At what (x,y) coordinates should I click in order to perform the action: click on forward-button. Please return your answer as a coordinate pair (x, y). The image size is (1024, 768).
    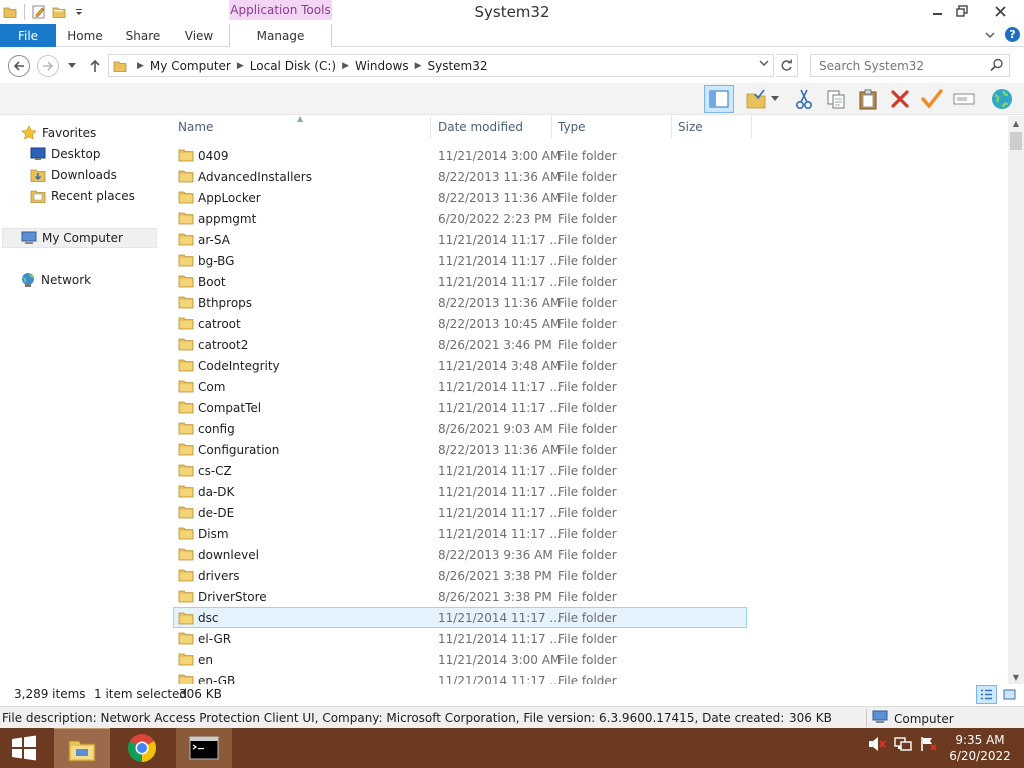
    Looking at the image, I should click on (48, 66).